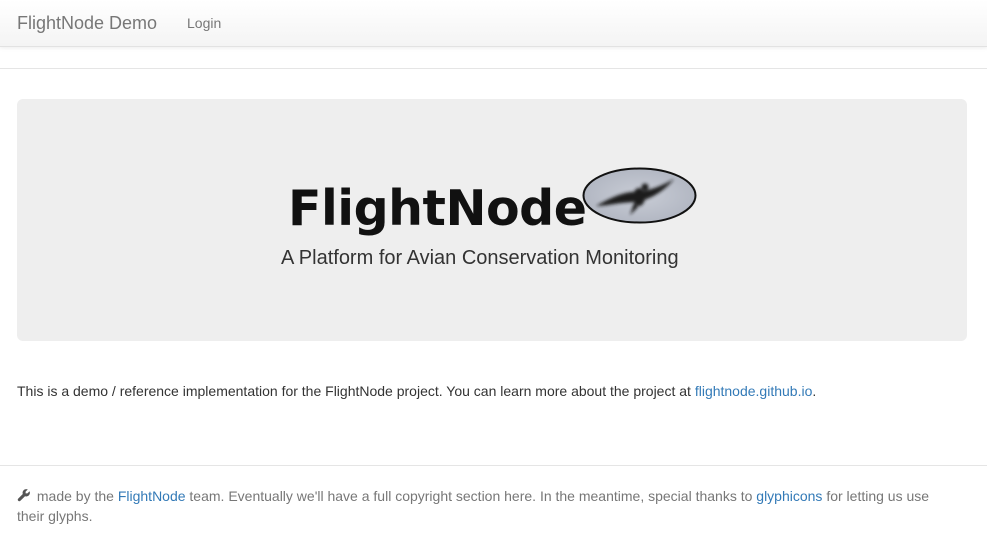  What do you see at coordinates (75, 496) in the screenshot?
I see `footer-text-1: made by the` at bounding box center [75, 496].